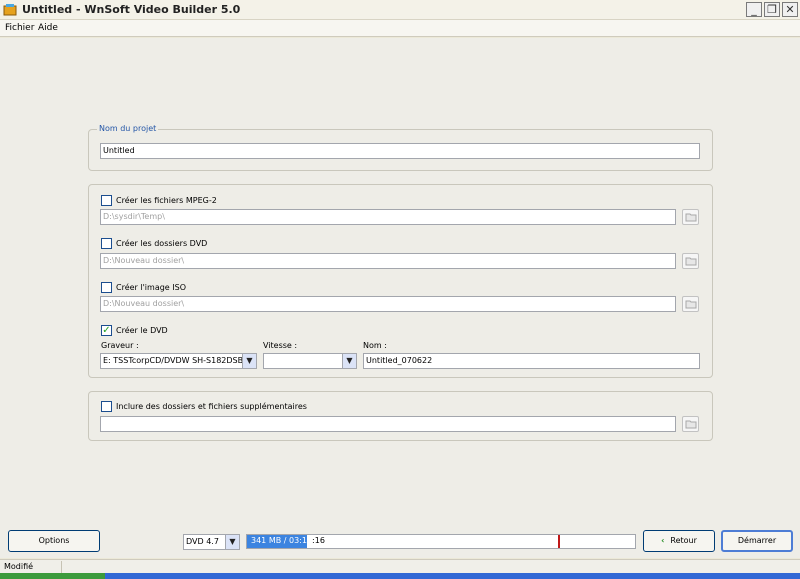  I want to click on burner-select-value: E: TSSTcorpCD/DVDW SH-S182DSB0, so click(176, 360).